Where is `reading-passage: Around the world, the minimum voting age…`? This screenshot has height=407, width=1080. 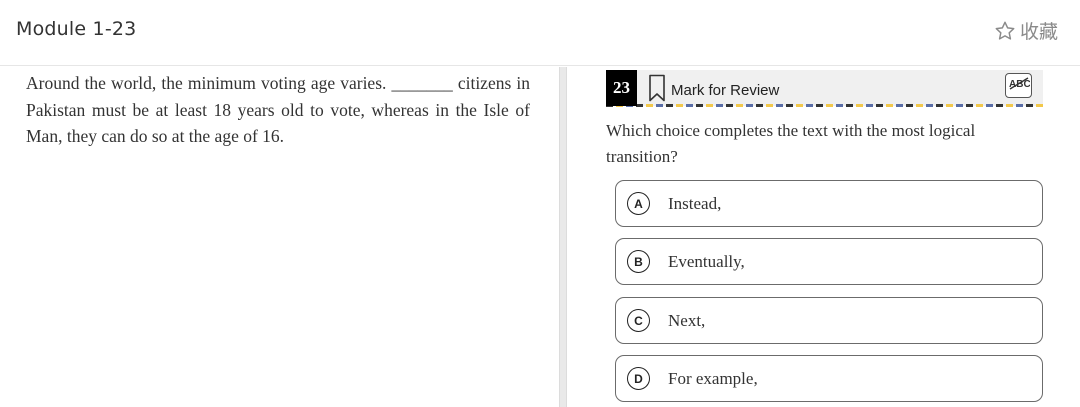
reading-passage: Around the world, the minimum voting age… is located at coordinates (278, 109).